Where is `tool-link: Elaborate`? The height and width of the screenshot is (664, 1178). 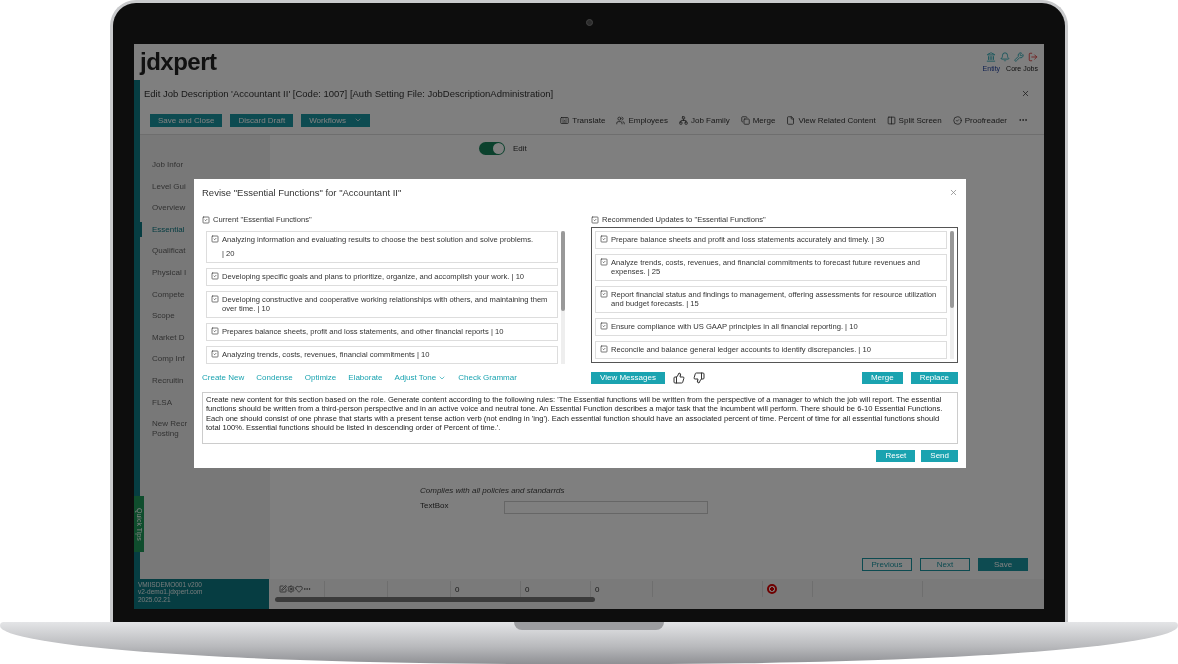 tool-link: Elaborate is located at coordinates (365, 378).